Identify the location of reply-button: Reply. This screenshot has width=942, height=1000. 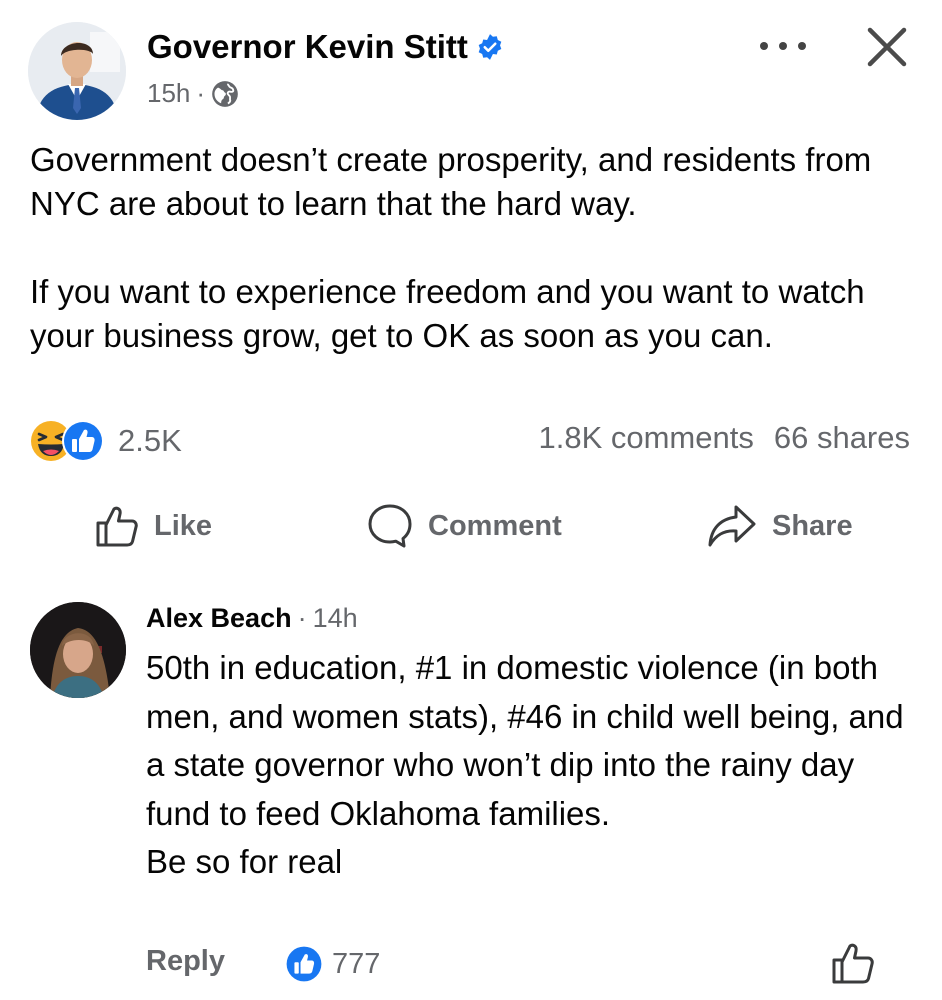
(185, 961).